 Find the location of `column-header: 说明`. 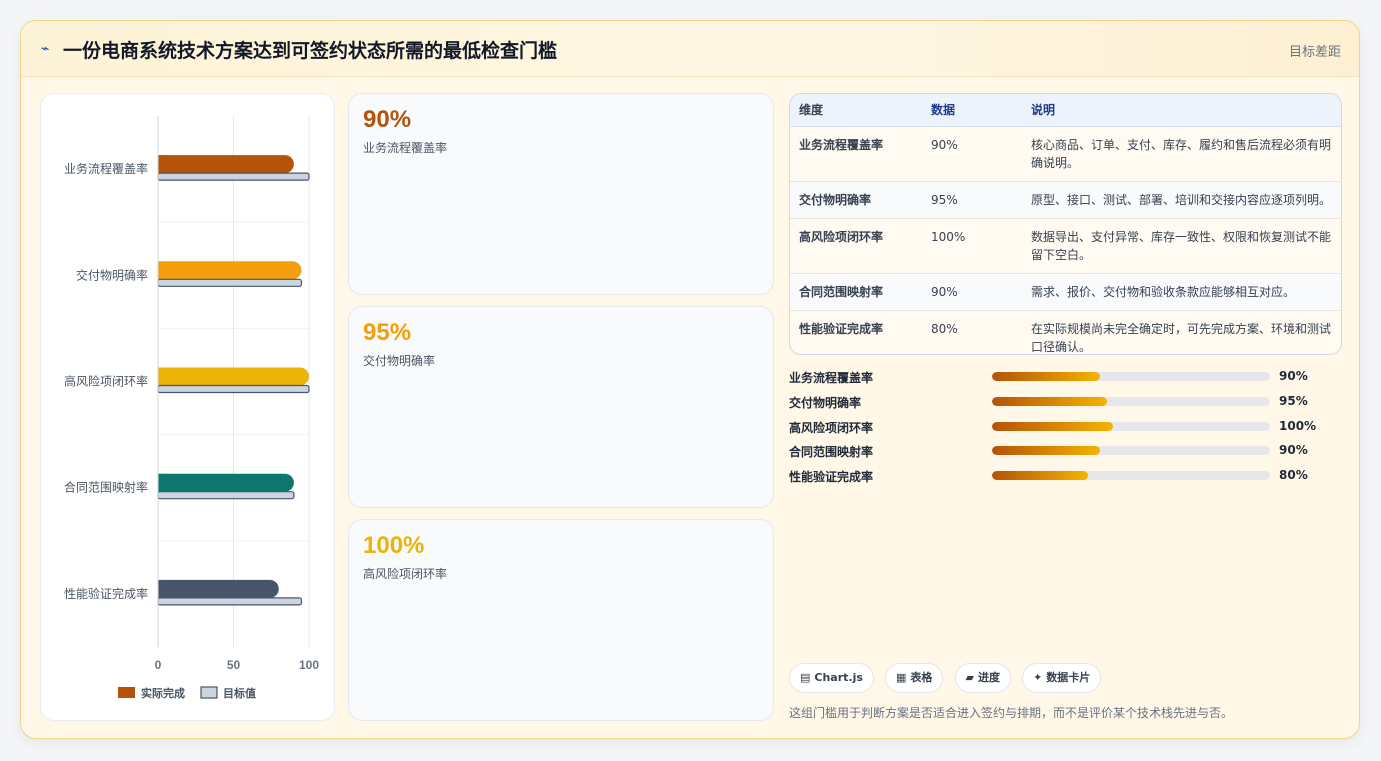

column-header: 说明 is located at coordinates (1181, 110).